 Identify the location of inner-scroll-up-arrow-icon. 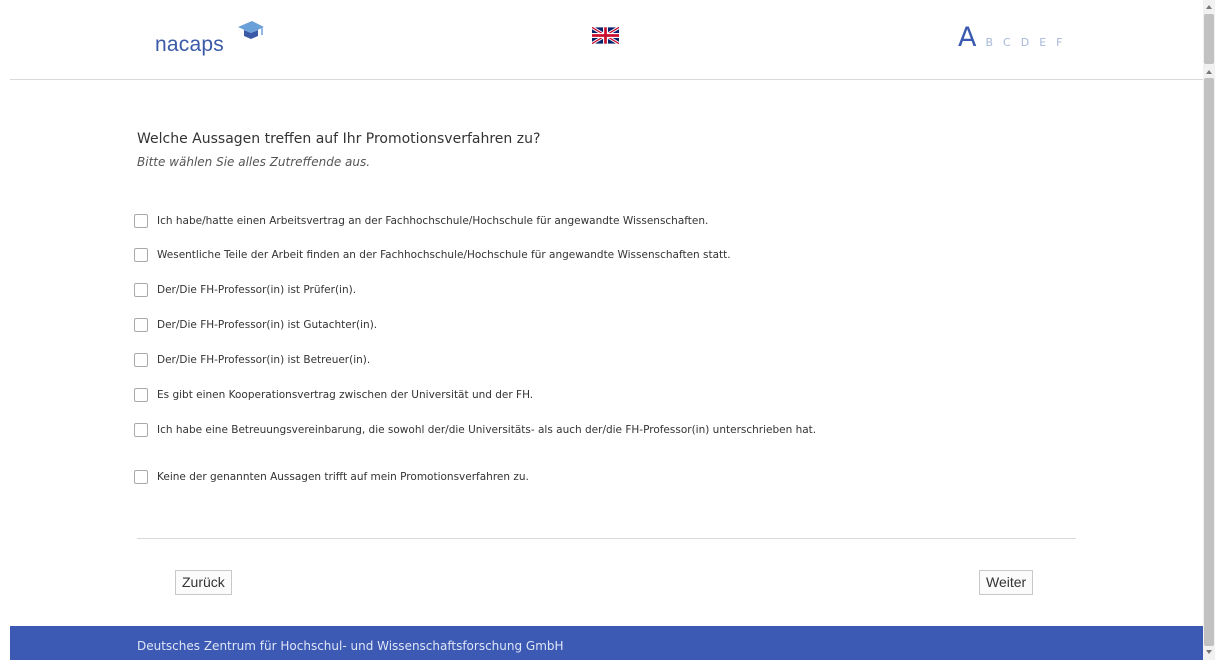
(1209, 72).